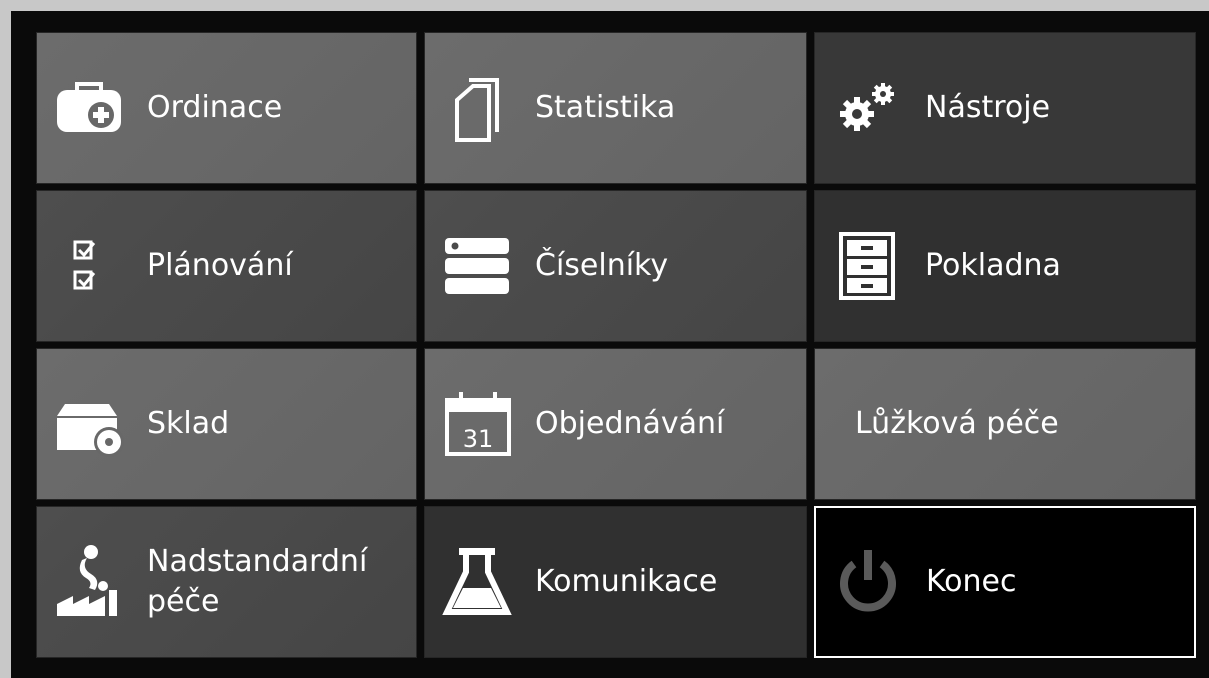  I want to click on tile-nadstandardni-pece: Nadstandardní péče, so click(226, 582).